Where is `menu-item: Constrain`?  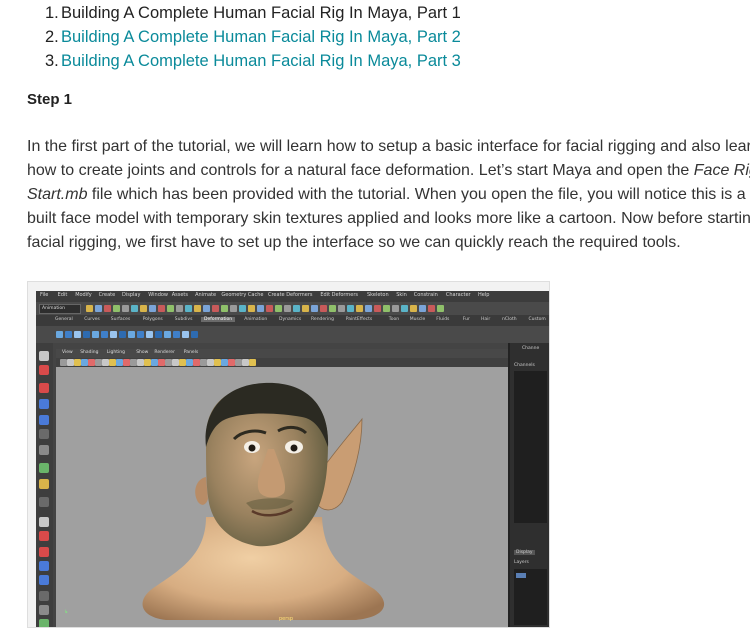 menu-item: Constrain is located at coordinates (426, 295).